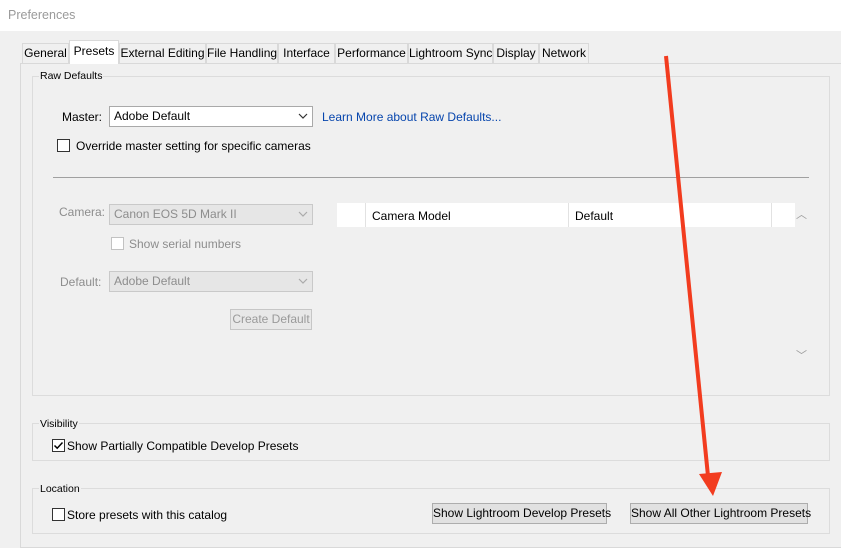 This screenshot has height=548, width=841. Describe the element at coordinates (693, 275) in the screenshot. I see `annotation-arrow` at that location.